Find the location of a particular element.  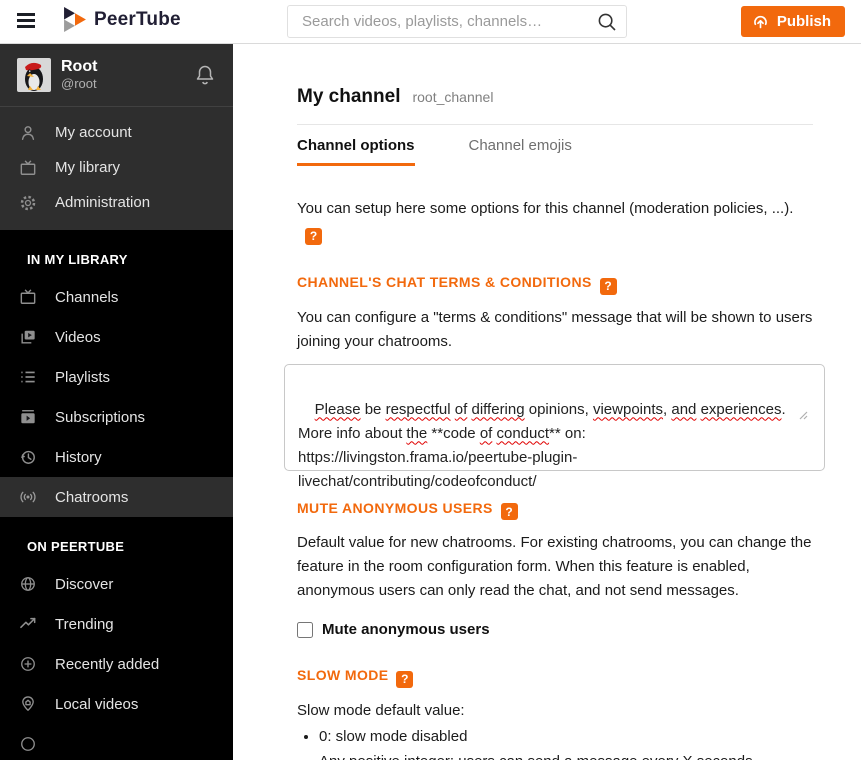

broadcast-icon is located at coordinates (28, 497).